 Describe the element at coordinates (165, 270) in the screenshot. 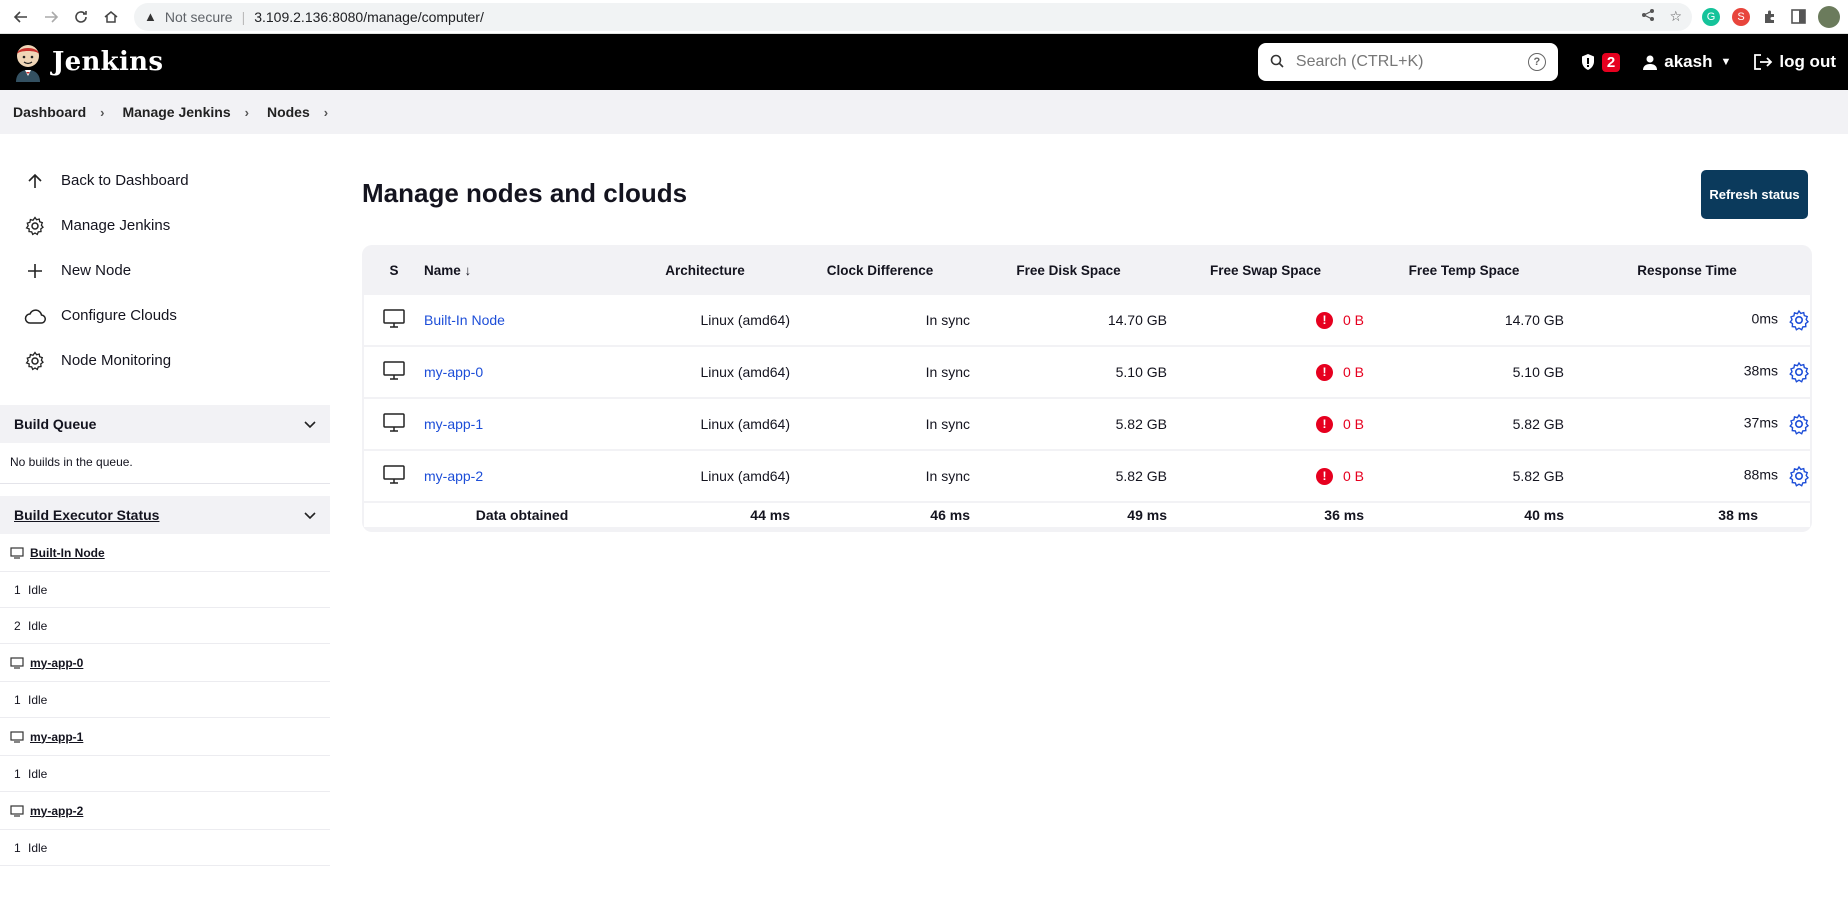

I see `sidebar-item-new-node: New Node` at that location.